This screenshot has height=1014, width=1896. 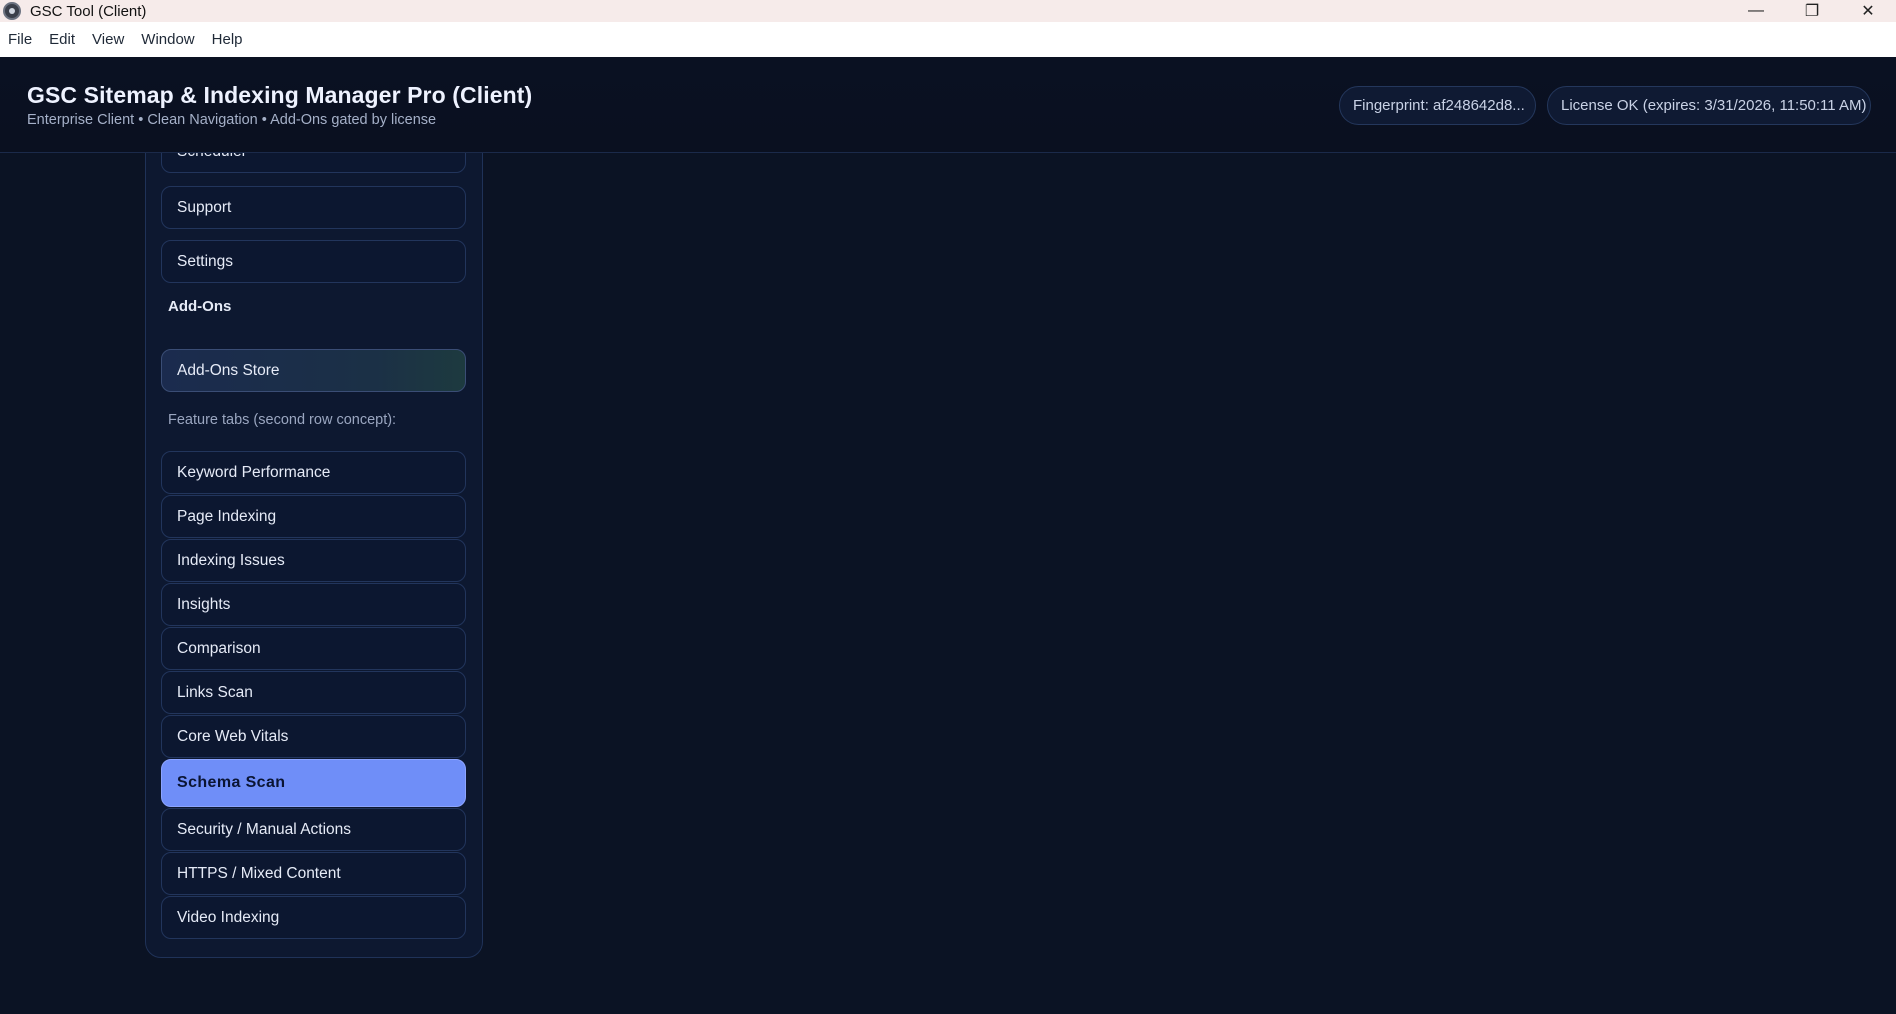 I want to click on minimize-icon: —, so click(x=1756, y=11).